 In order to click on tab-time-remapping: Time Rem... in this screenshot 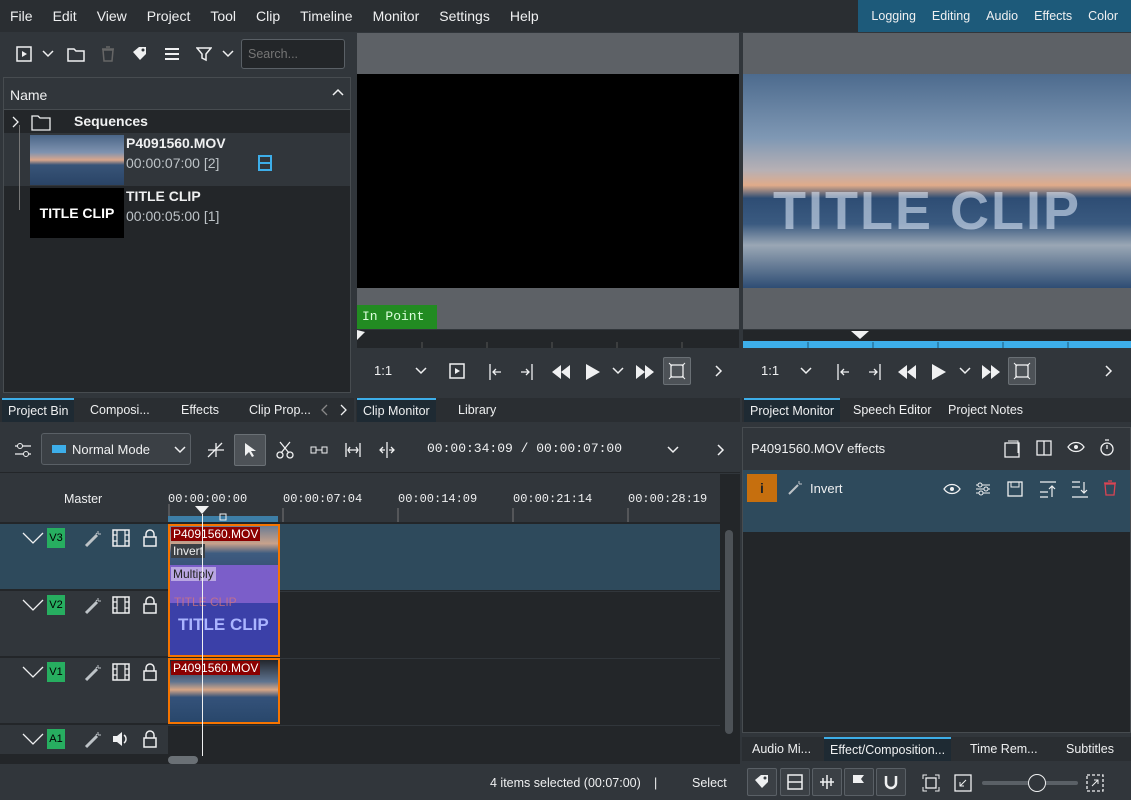, I will do `click(1004, 749)`.